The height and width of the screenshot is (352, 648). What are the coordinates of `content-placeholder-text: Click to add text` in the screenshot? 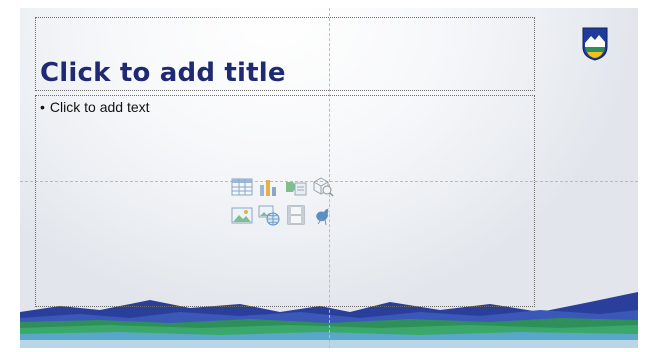 It's located at (99, 107).